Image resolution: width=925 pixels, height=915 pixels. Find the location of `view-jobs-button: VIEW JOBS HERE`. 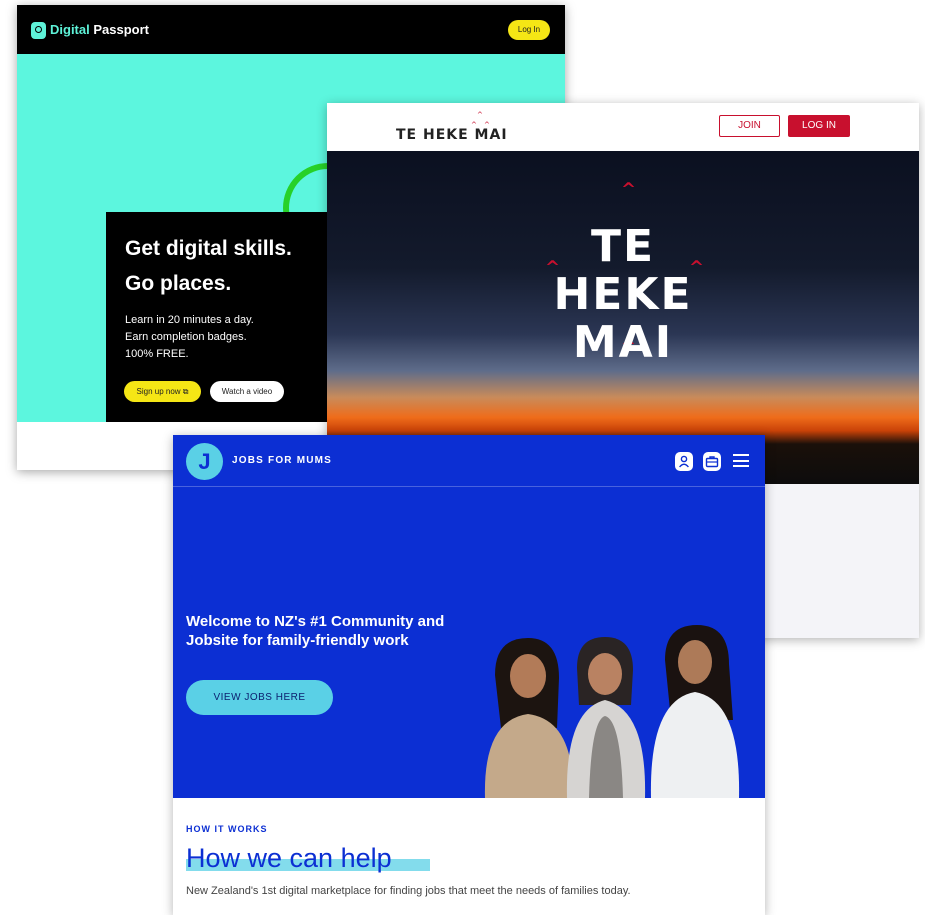

view-jobs-button: VIEW JOBS HERE is located at coordinates (259, 697).